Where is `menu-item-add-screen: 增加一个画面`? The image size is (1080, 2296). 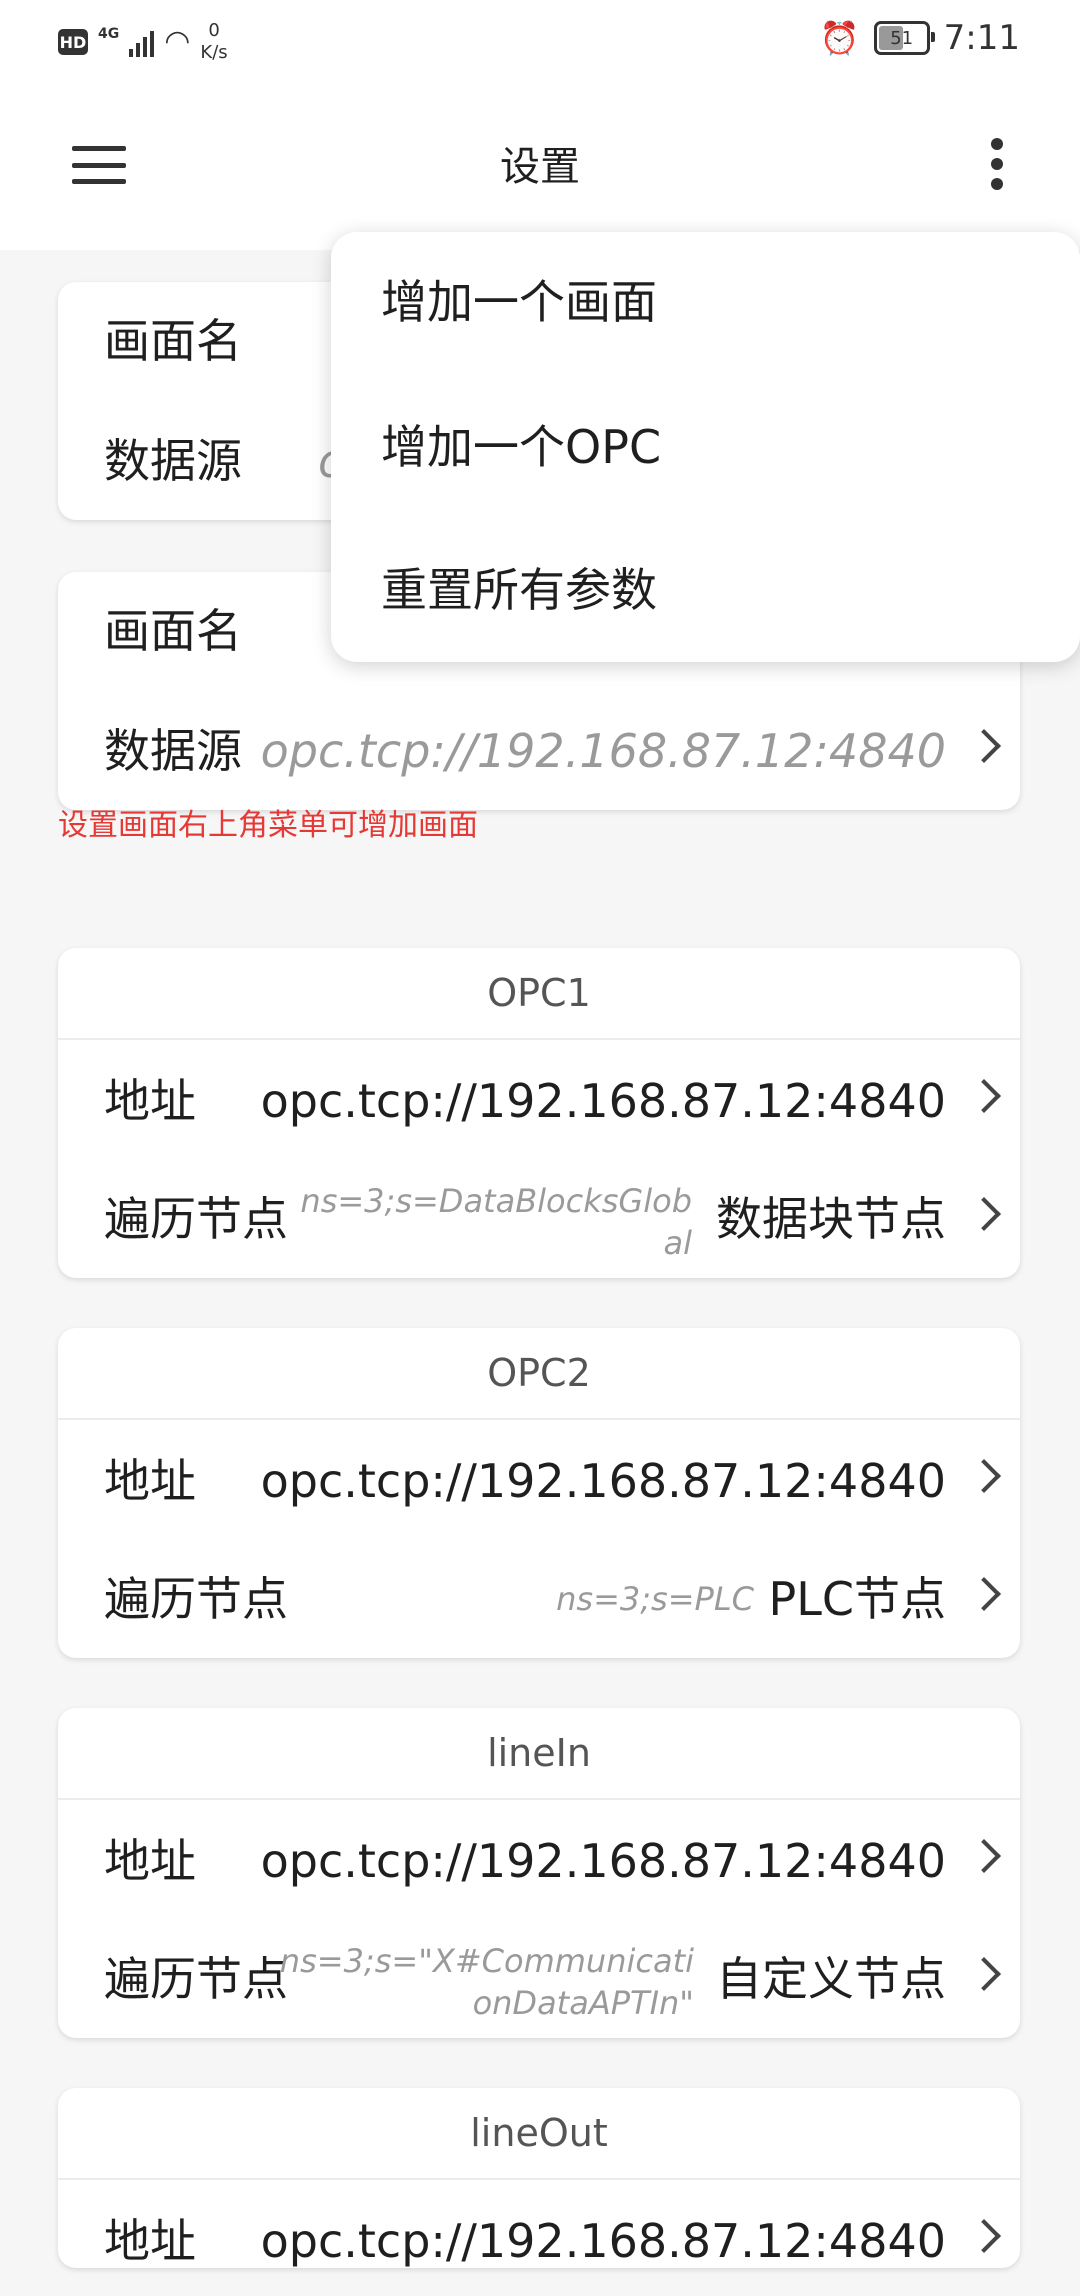
menu-item-add-screen: 增加一个画面 is located at coordinates (519, 302).